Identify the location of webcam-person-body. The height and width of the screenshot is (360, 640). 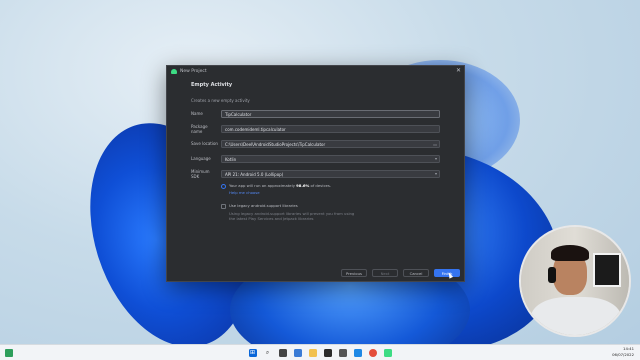
(576, 316).